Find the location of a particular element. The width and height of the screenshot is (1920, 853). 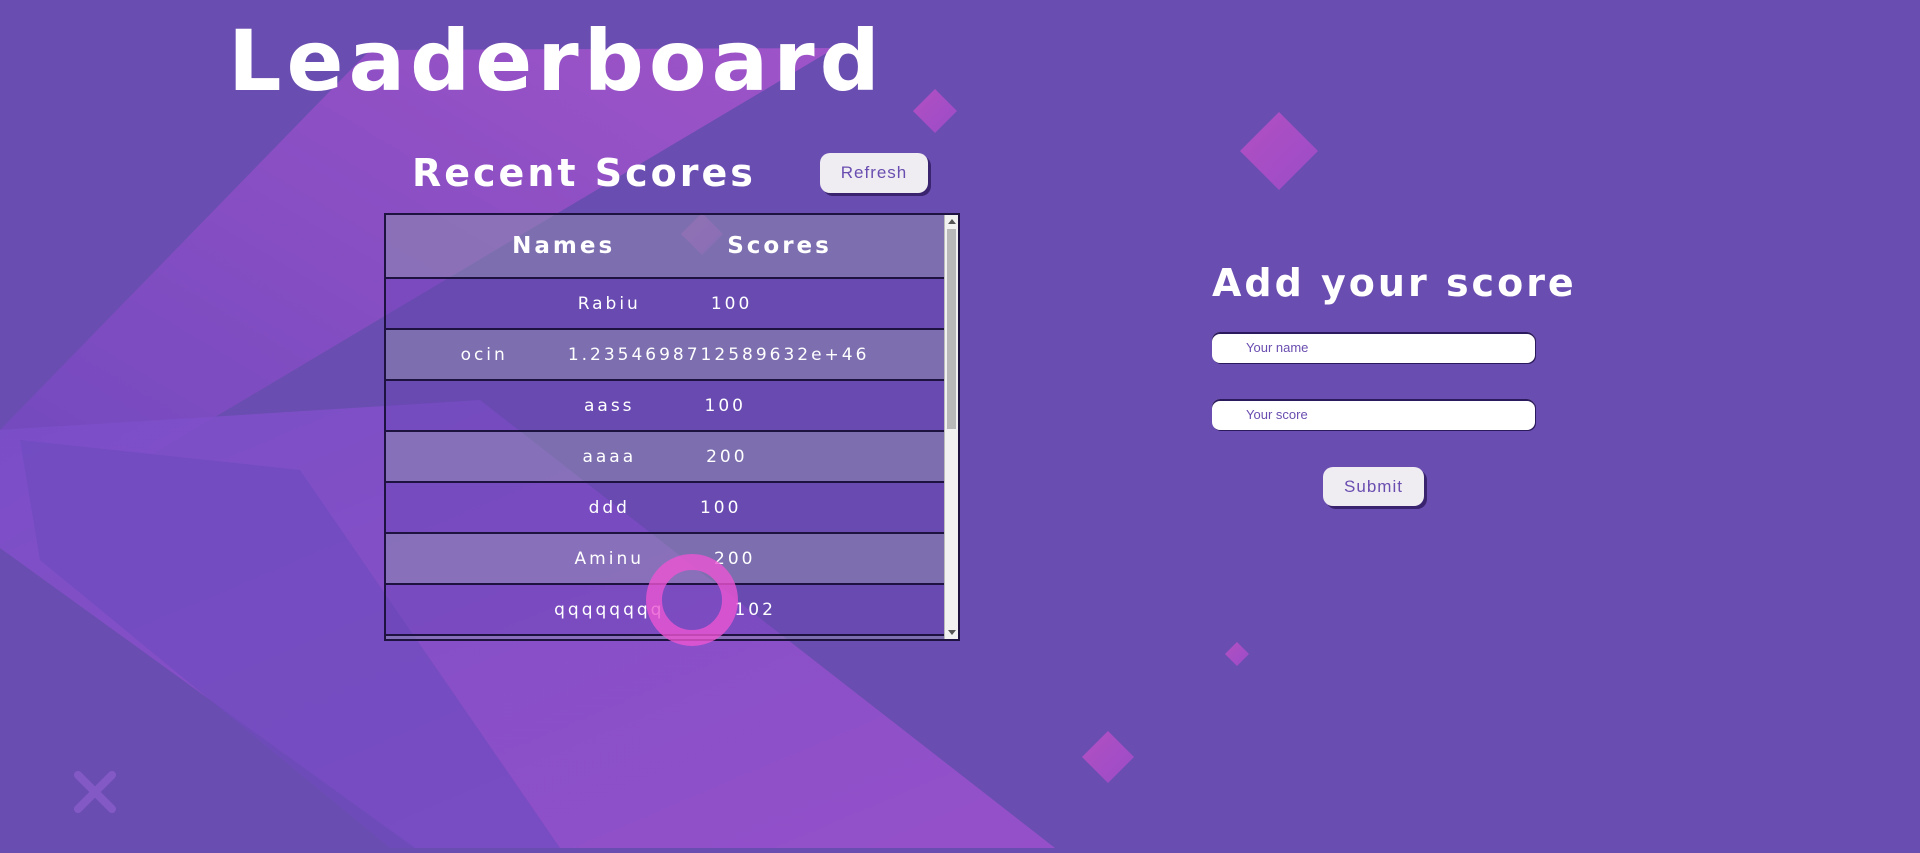

recent-scores-heading: Recent Scores is located at coordinates (584, 173).